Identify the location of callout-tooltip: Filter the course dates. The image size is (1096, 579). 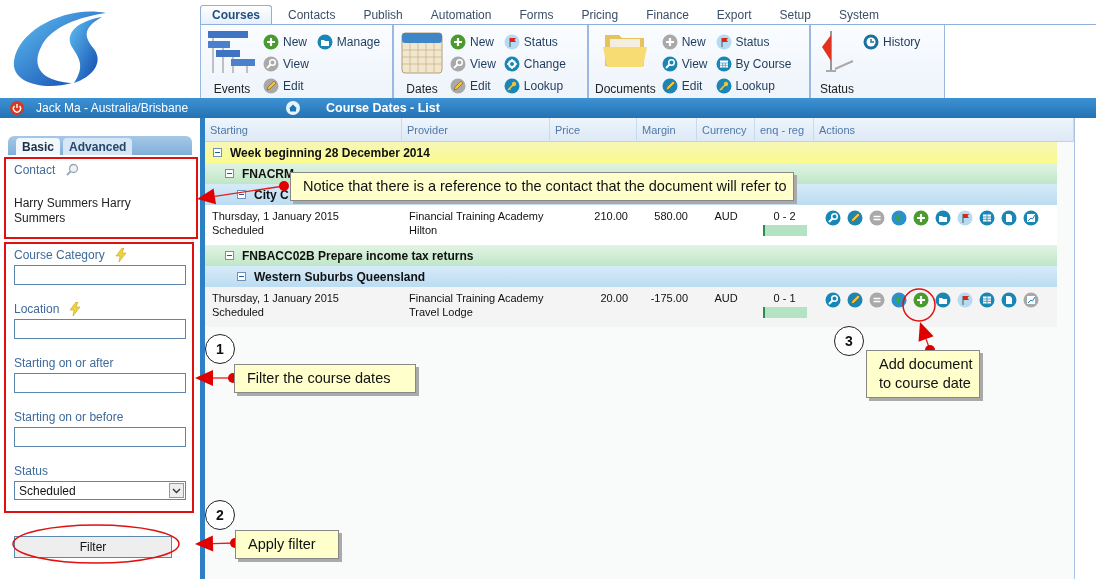
(325, 378).